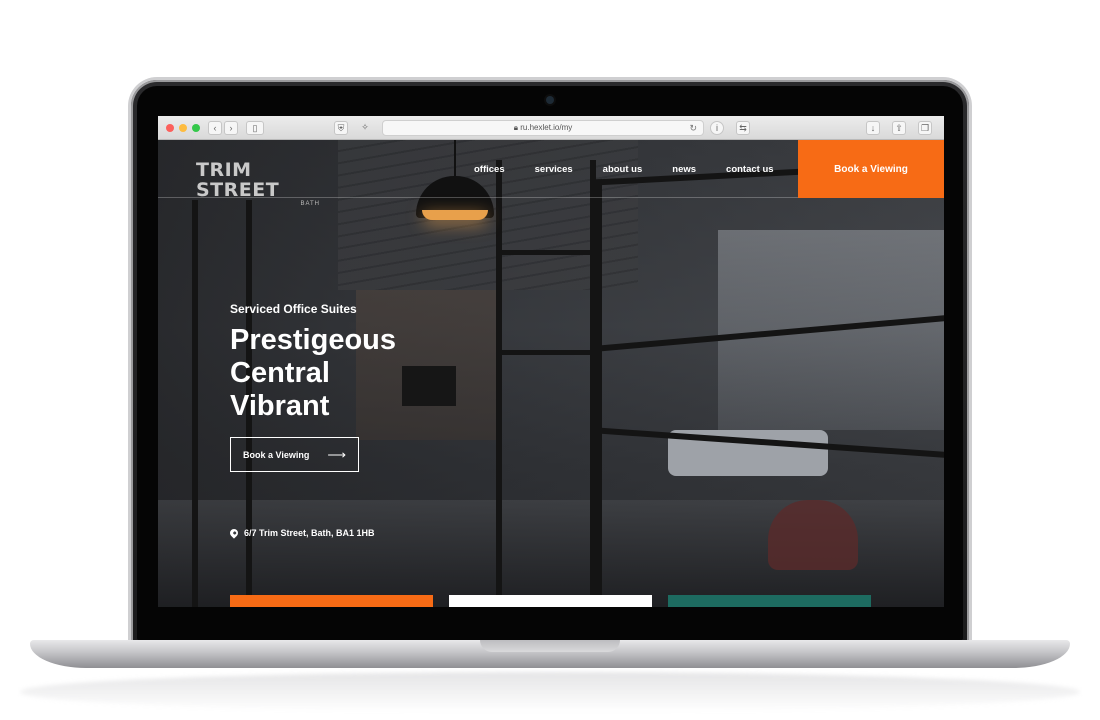 Image resolution: width=1100 pixels, height=720 pixels. What do you see at coordinates (871, 169) in the screenshot?
I see `header-book-viewing-button: Book a Viewing` at bounding box center [871, 169].